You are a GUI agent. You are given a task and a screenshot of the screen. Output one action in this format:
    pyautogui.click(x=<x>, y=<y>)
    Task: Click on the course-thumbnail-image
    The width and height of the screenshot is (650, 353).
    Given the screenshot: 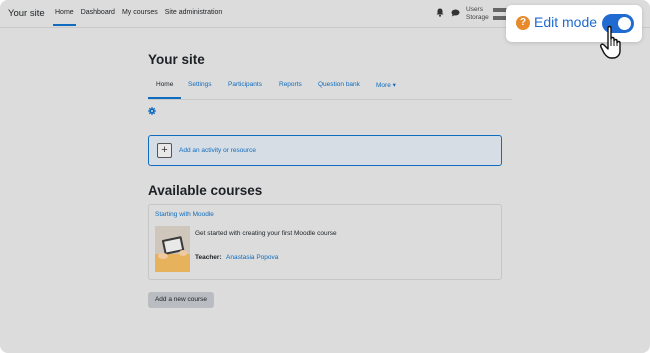 What is the action you would take?
    pyautogui.click(x=172, y=249)
    